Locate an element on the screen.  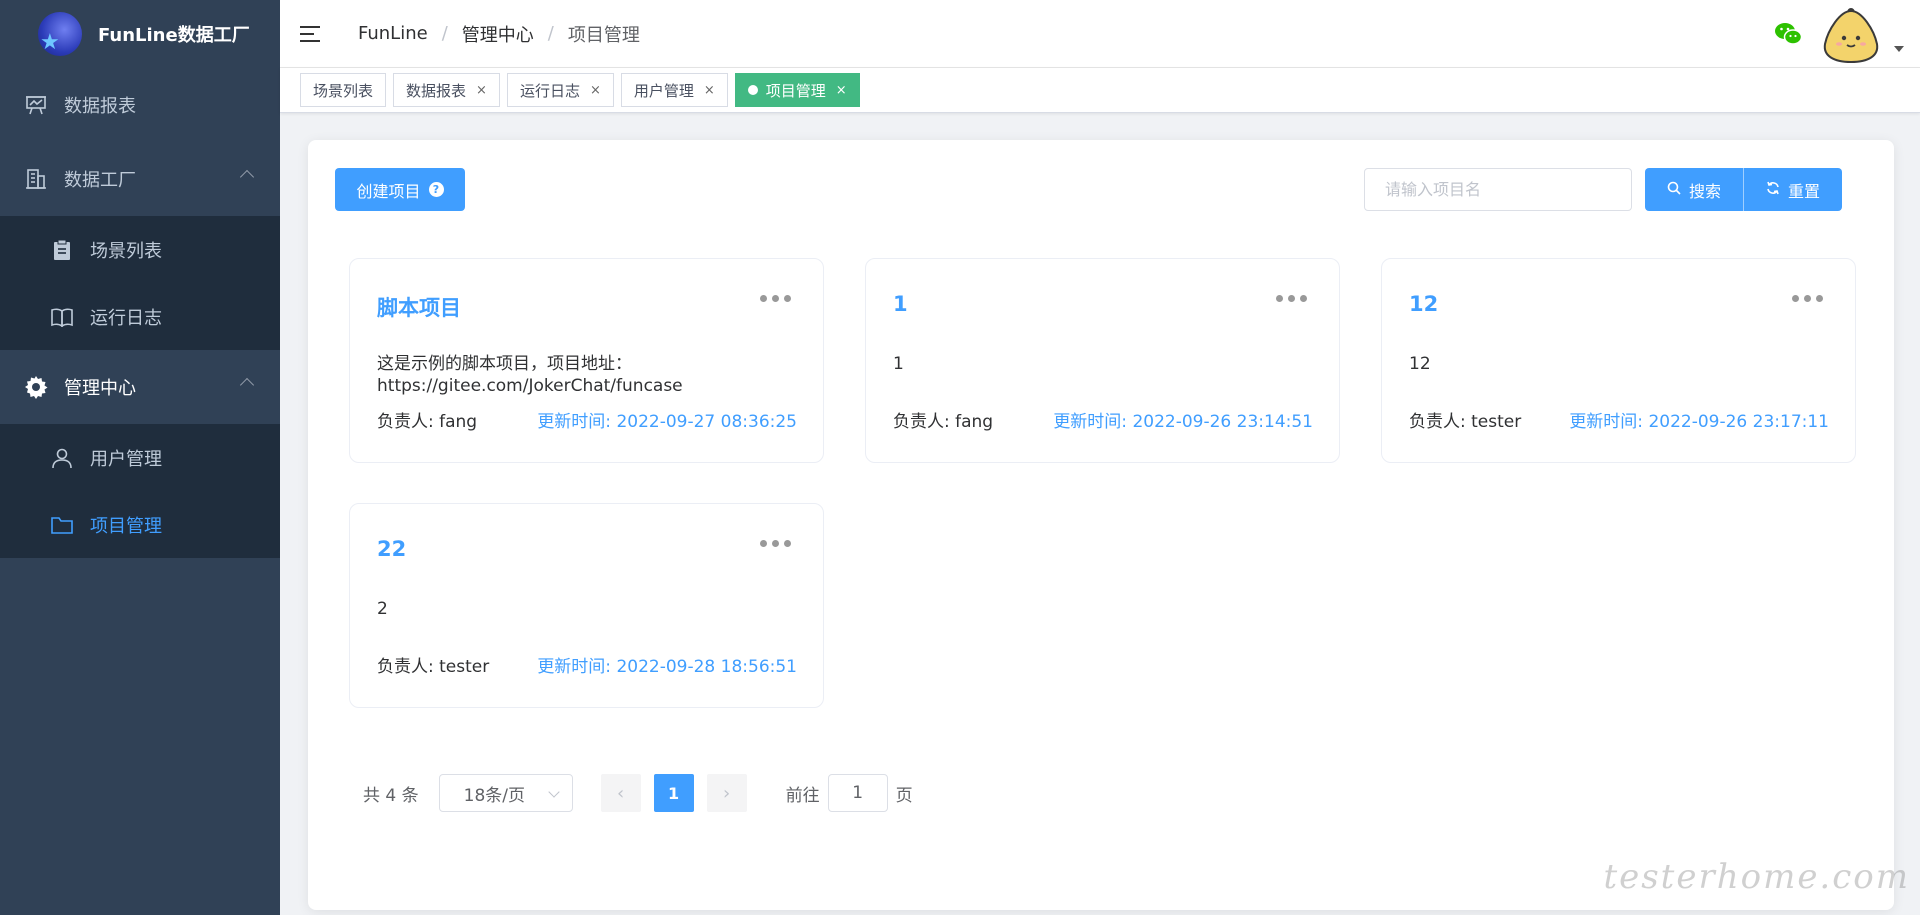
create-project-button: 创建项目 ? is located at coordinates (400, 189).